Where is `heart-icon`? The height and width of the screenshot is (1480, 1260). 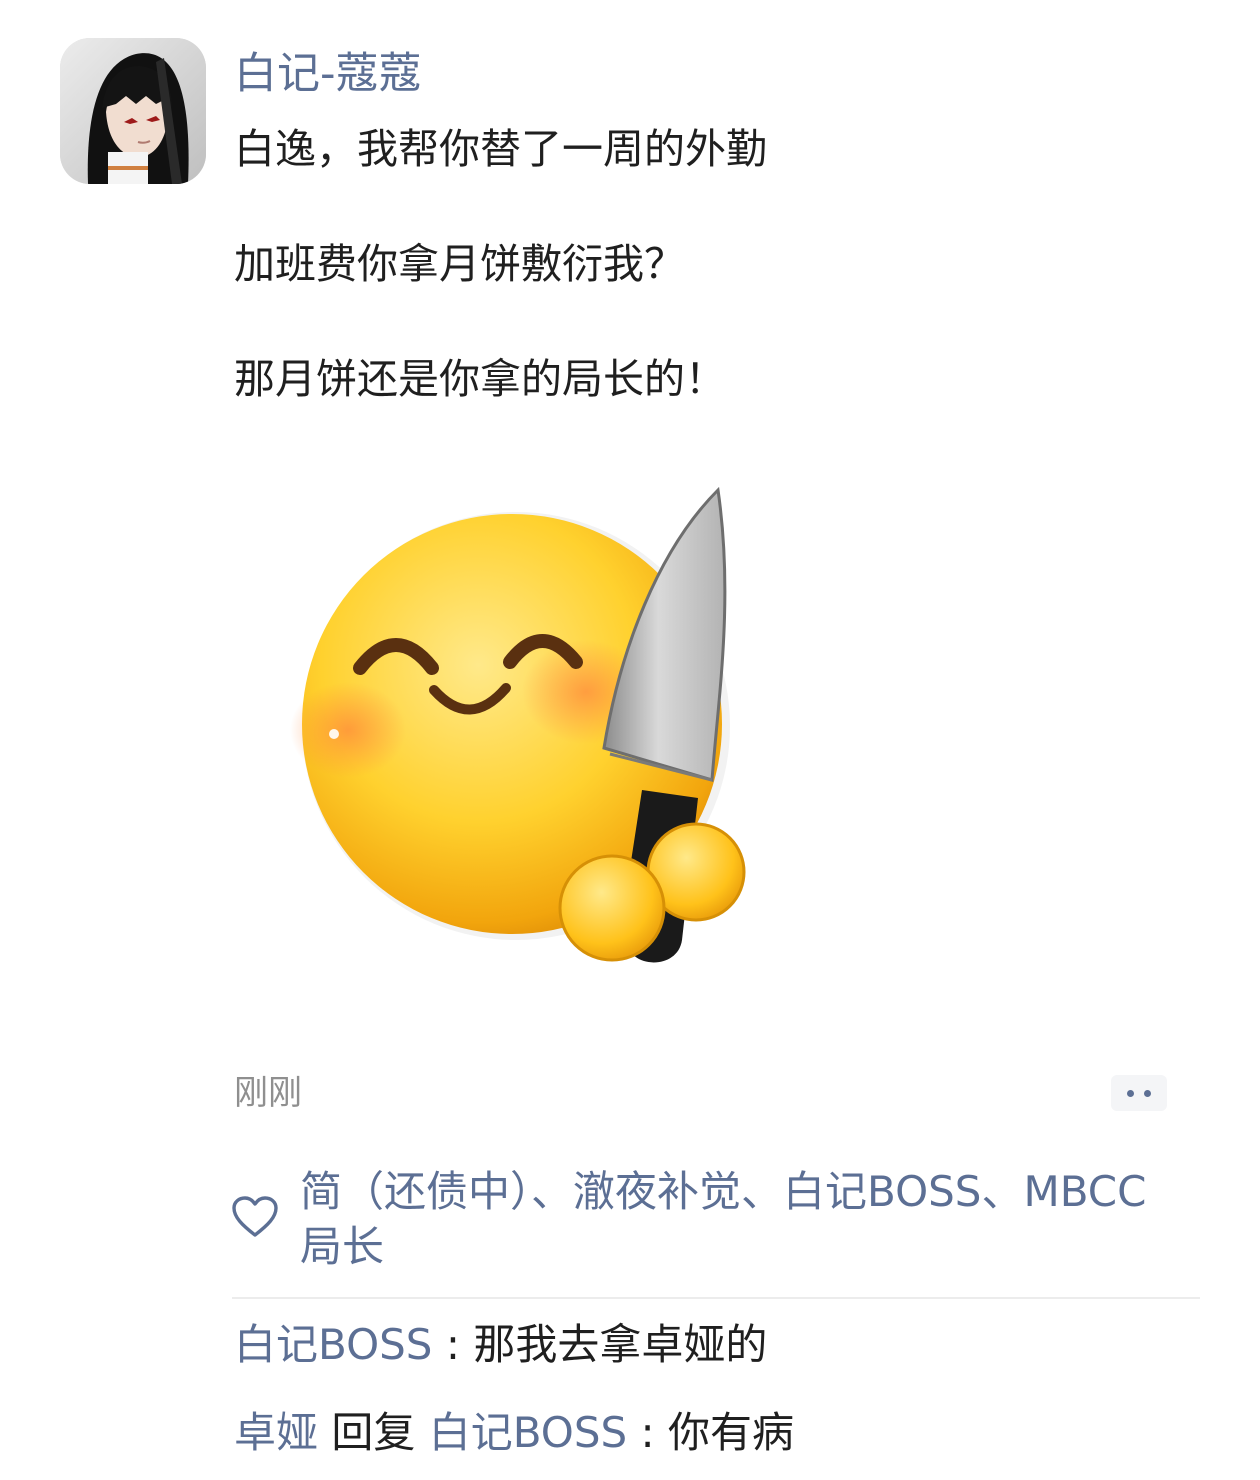 heart-icon is located at coordinates (255, 1216).